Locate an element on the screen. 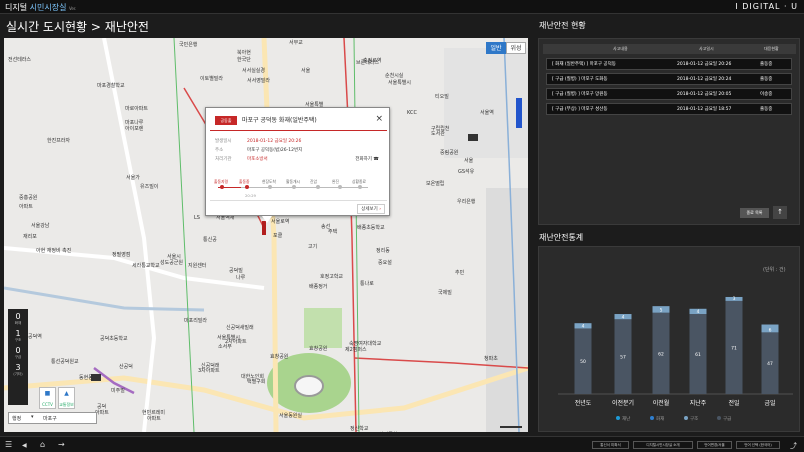  region-search: 행정 ▾ 마포구 is located at coordinates (52, 418).